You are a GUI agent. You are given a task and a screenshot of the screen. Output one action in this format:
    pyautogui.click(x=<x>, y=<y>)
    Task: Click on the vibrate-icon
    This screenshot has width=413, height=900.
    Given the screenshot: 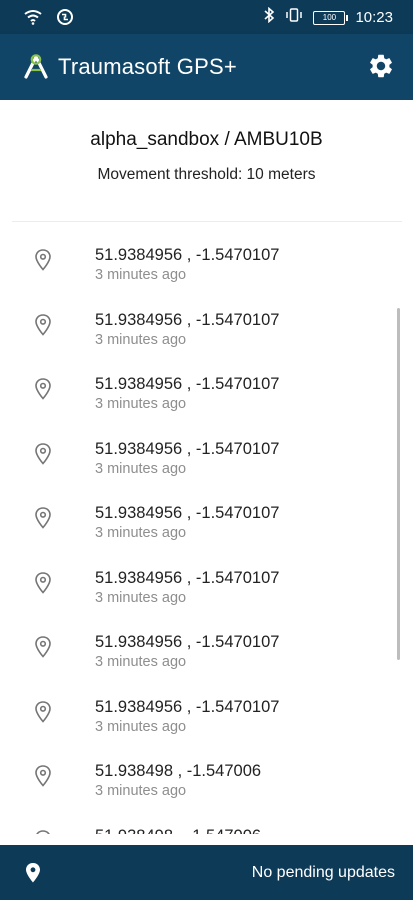 What is the action you would take?
    pyautogui.click(x=294, y=17)
    